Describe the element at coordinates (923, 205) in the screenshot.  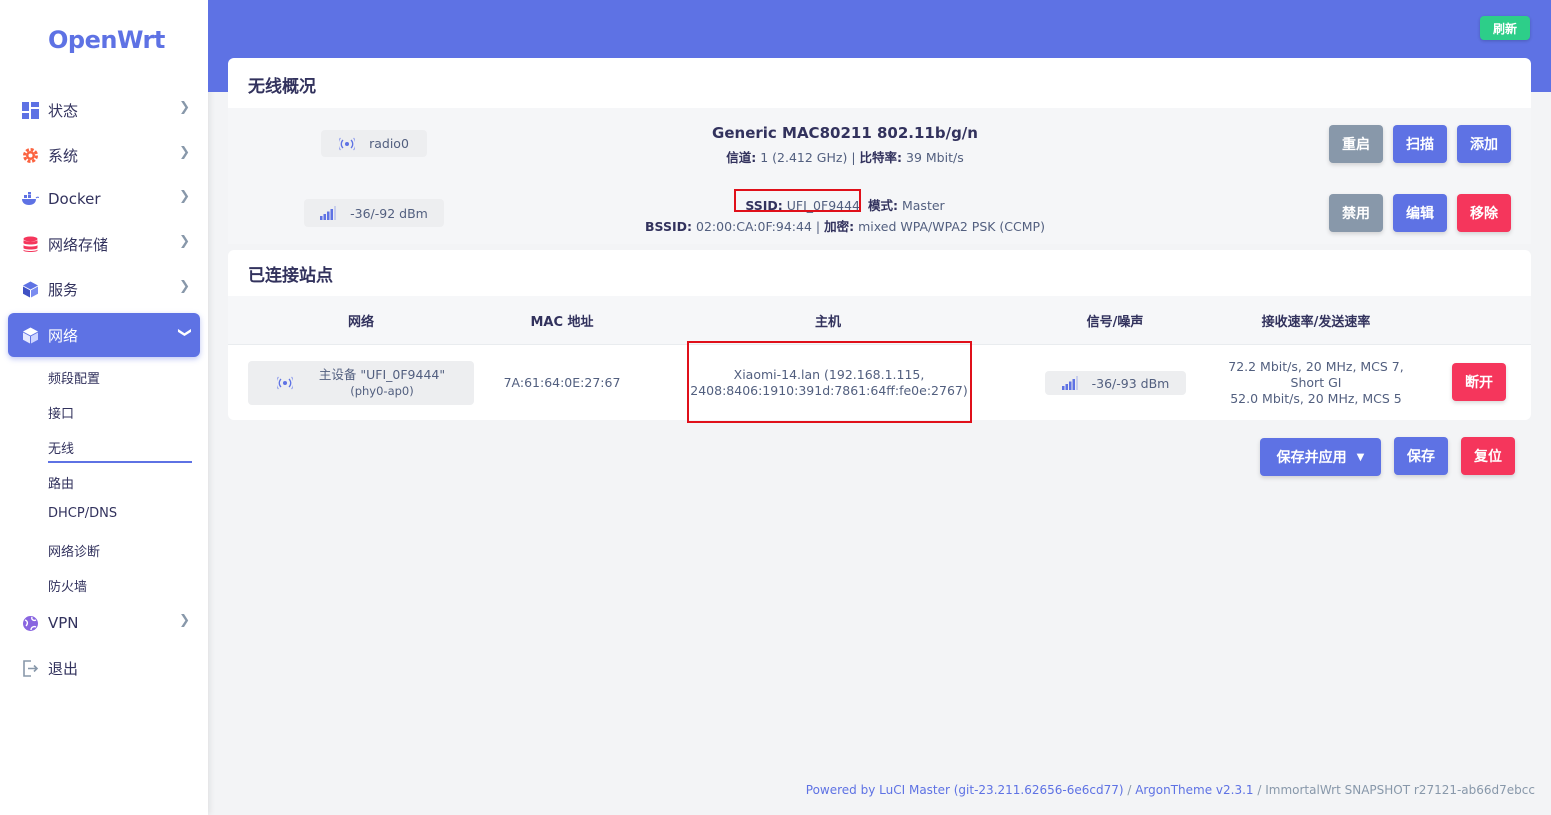
I see `mode-value: Master` at that location.